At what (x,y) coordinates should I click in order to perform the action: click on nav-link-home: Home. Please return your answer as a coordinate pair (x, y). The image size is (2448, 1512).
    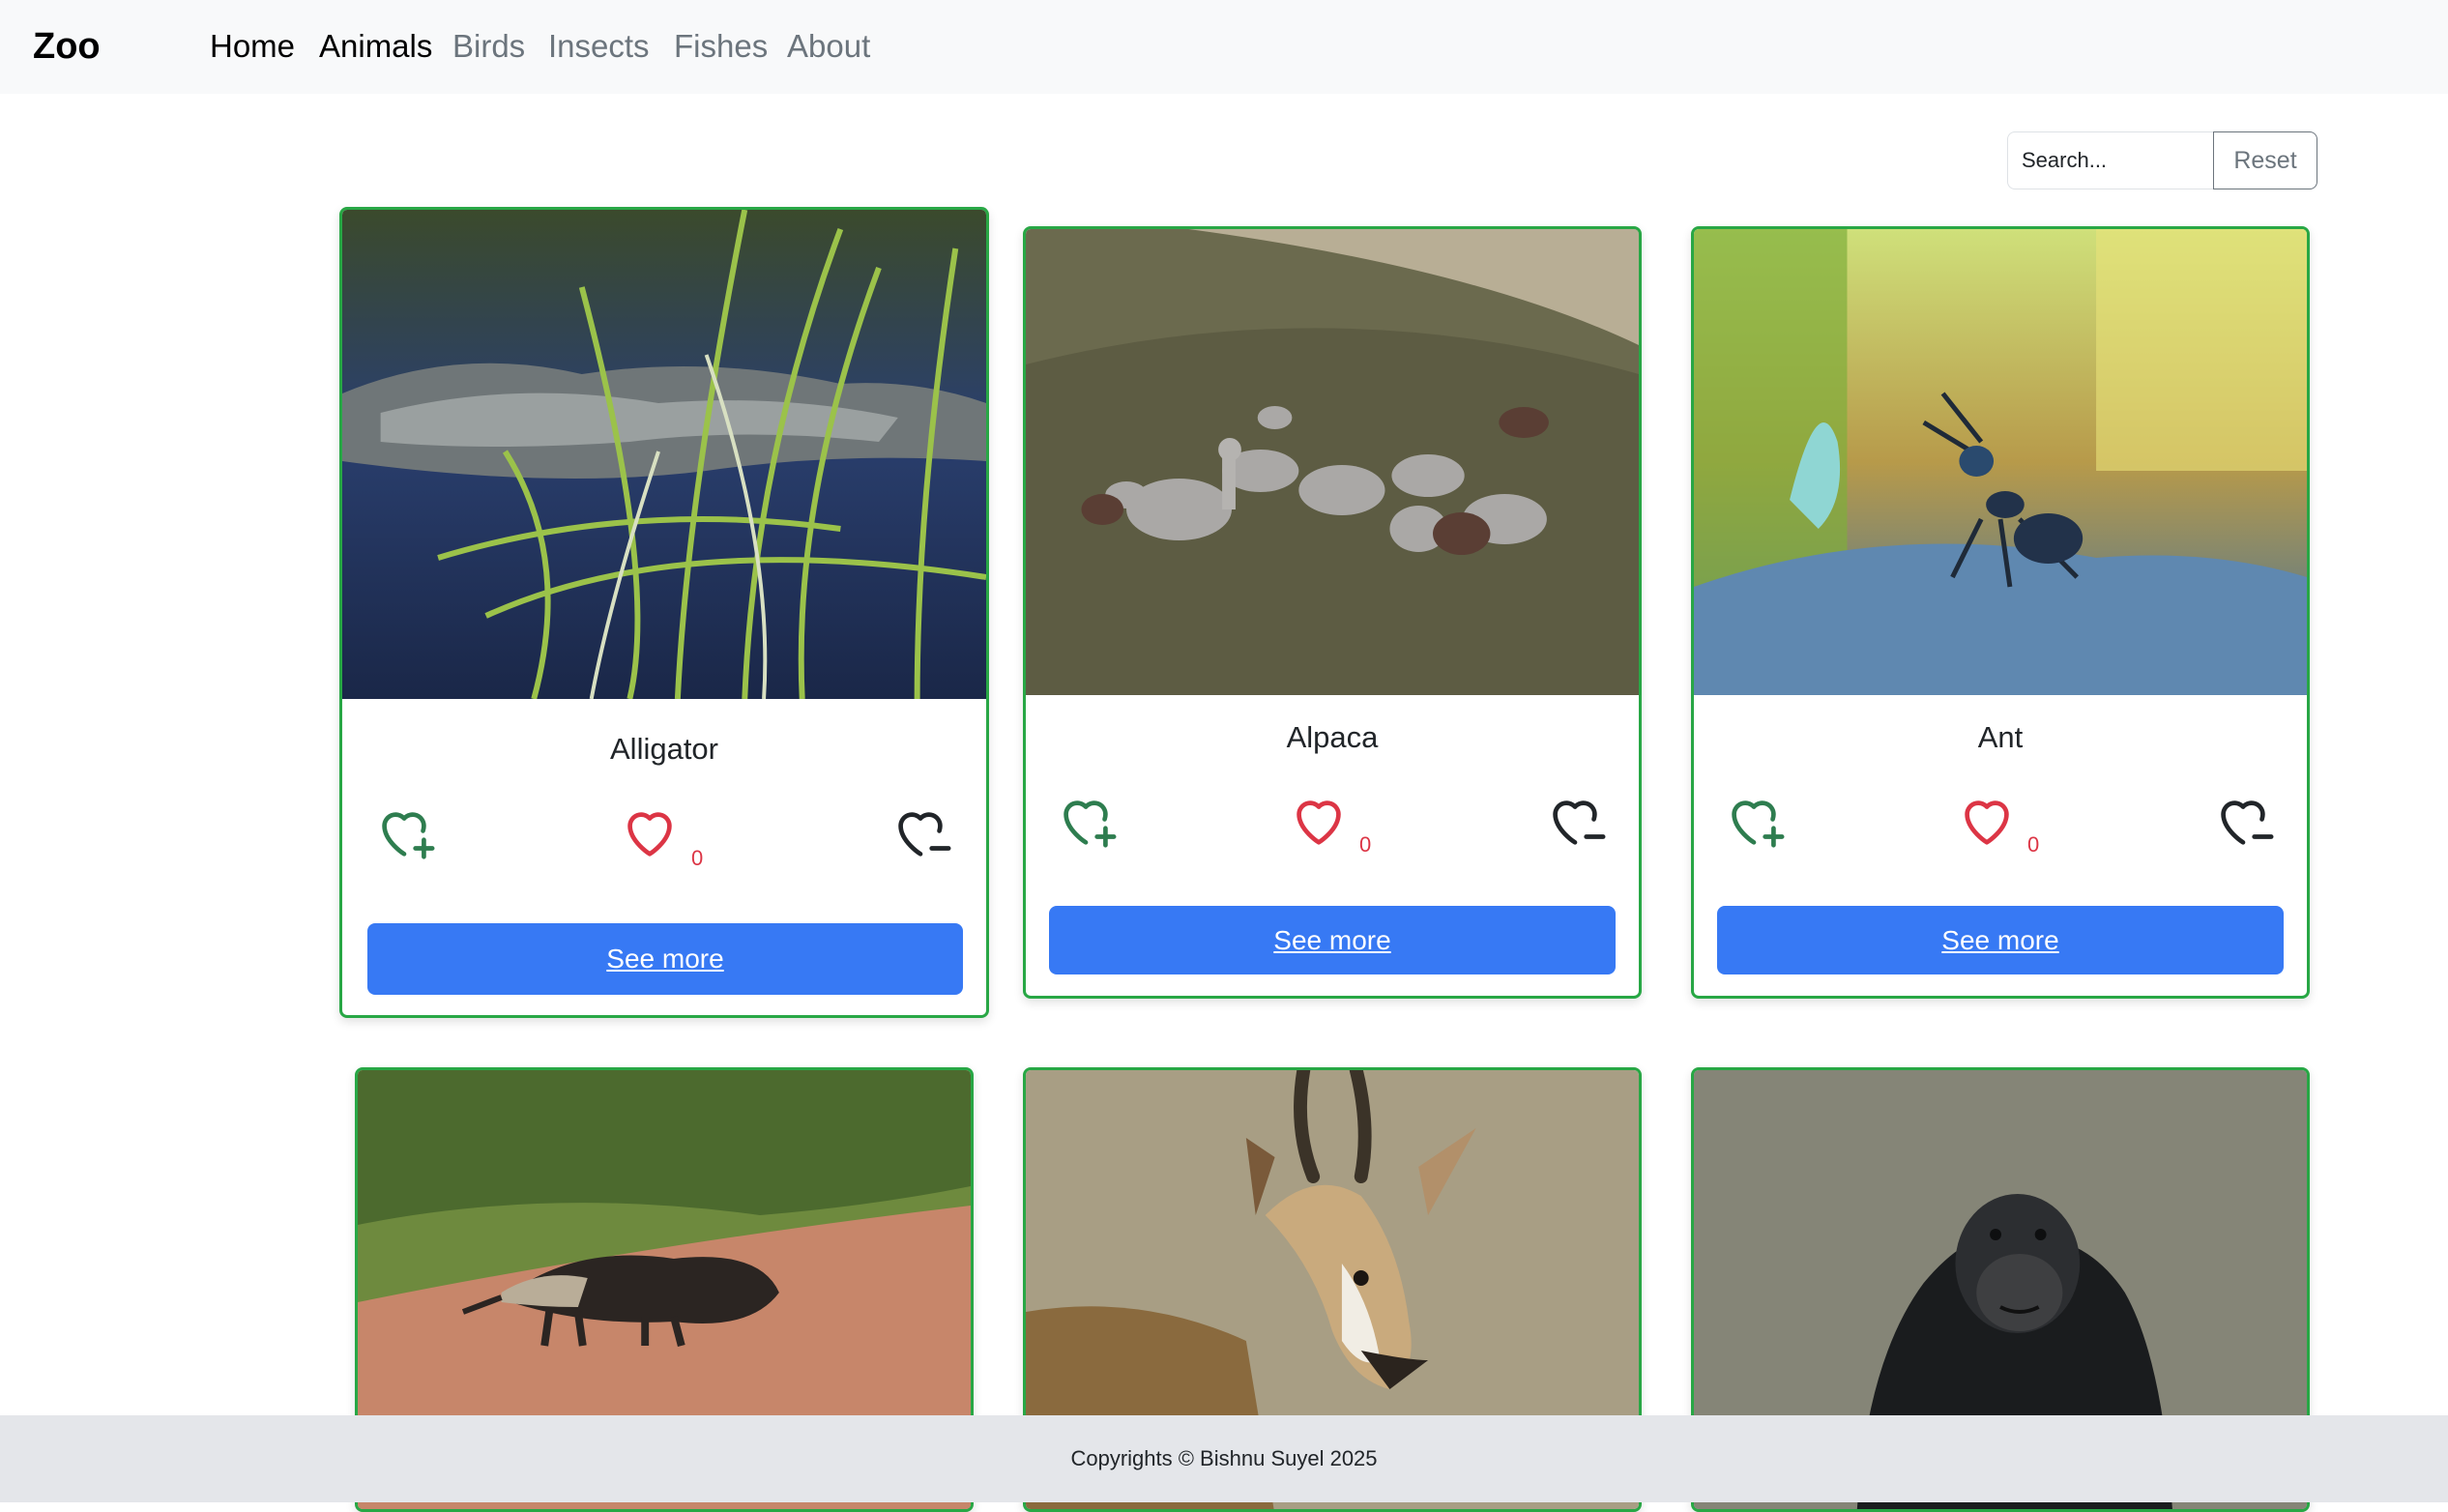
    Looking at the image, I should click on (253, 46).